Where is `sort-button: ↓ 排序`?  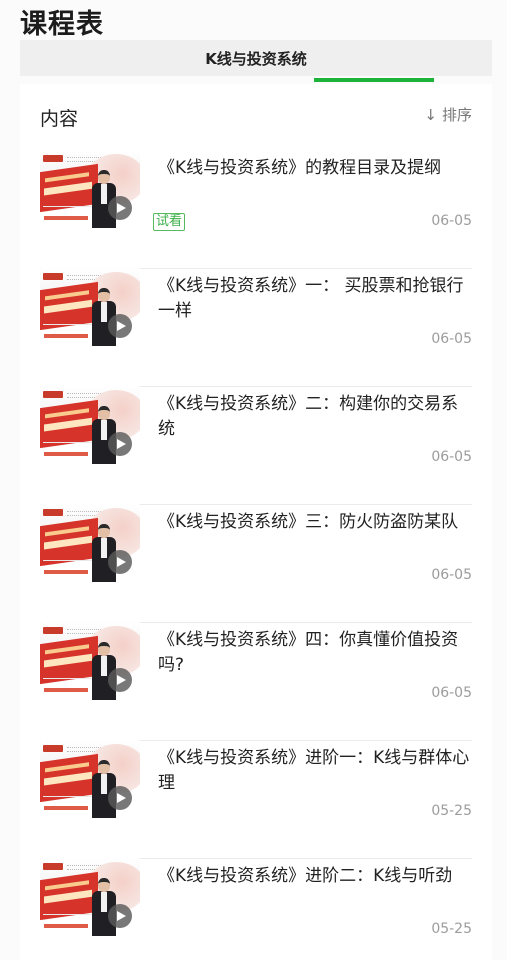 sort-button: ↓ 排序 is located at coordinates (448, 114).